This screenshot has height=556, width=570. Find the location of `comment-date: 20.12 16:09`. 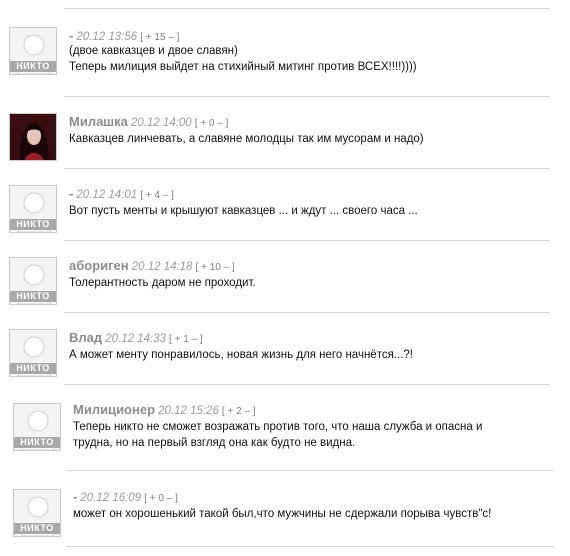

comment-date: 20.12 16:09 is located at coordinates (111, 498).